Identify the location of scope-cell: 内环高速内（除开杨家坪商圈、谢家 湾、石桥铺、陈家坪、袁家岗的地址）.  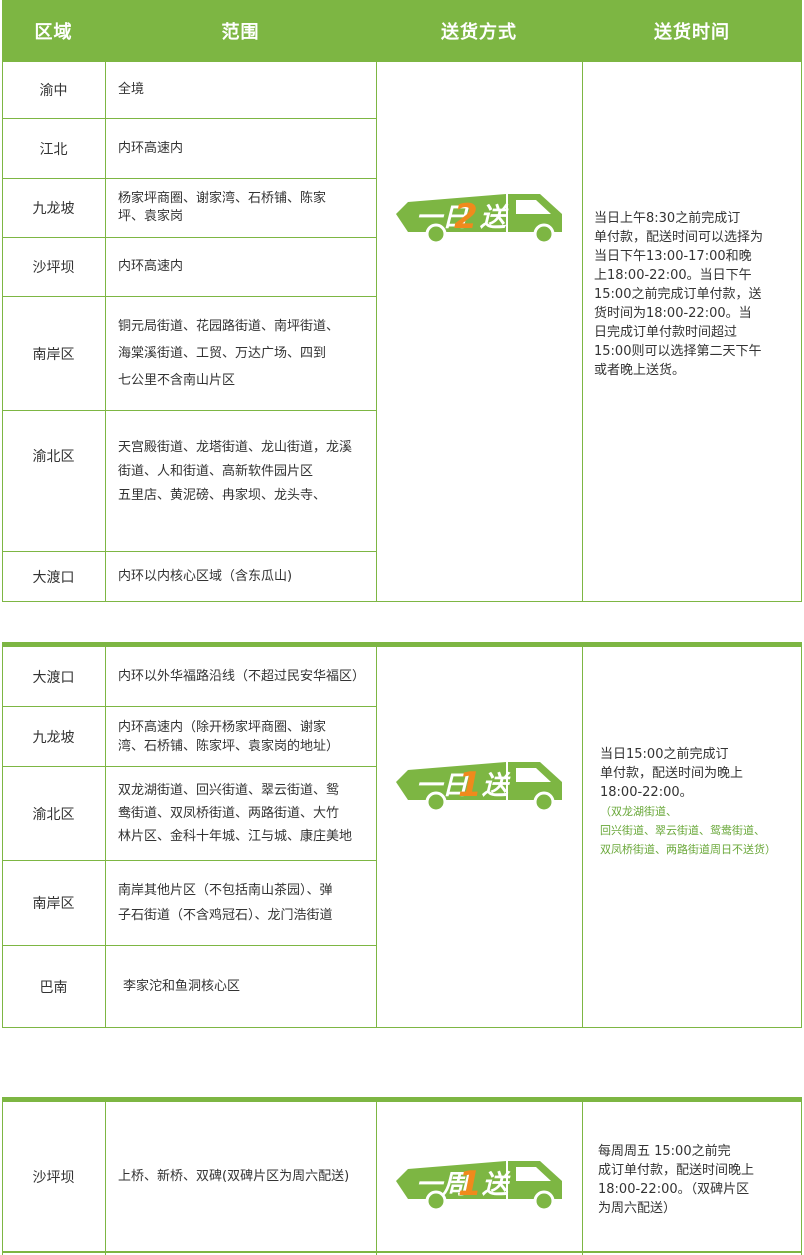
(229, 736).